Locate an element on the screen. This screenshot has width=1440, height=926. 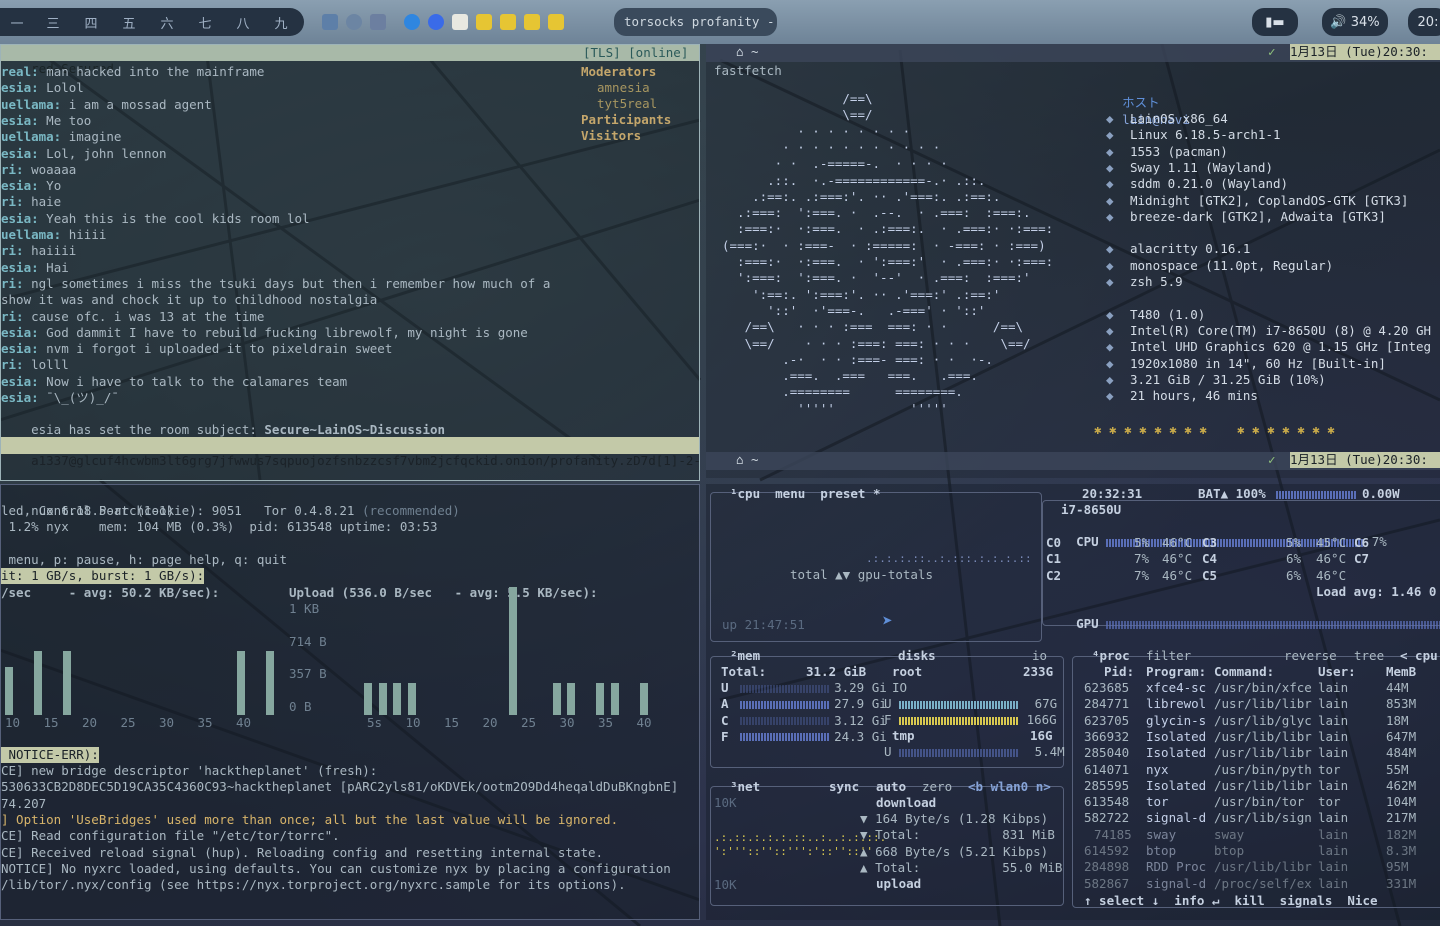
workspace-8: 八 is located at coordinates (243, 22).